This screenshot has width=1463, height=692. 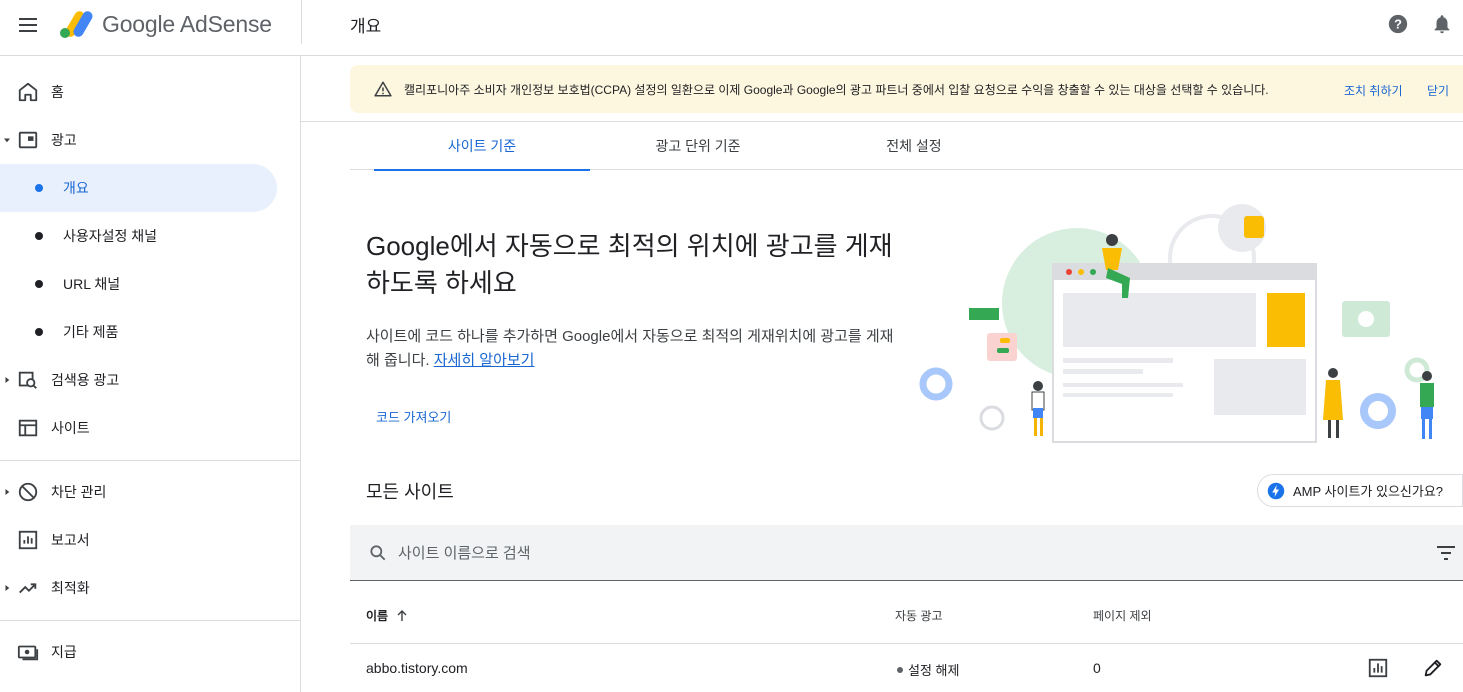 What do you see at coordinates (413, 416) in the screenshot?
I see `get-code-button: 코드 가져오기` at bounding box center [413, 416].